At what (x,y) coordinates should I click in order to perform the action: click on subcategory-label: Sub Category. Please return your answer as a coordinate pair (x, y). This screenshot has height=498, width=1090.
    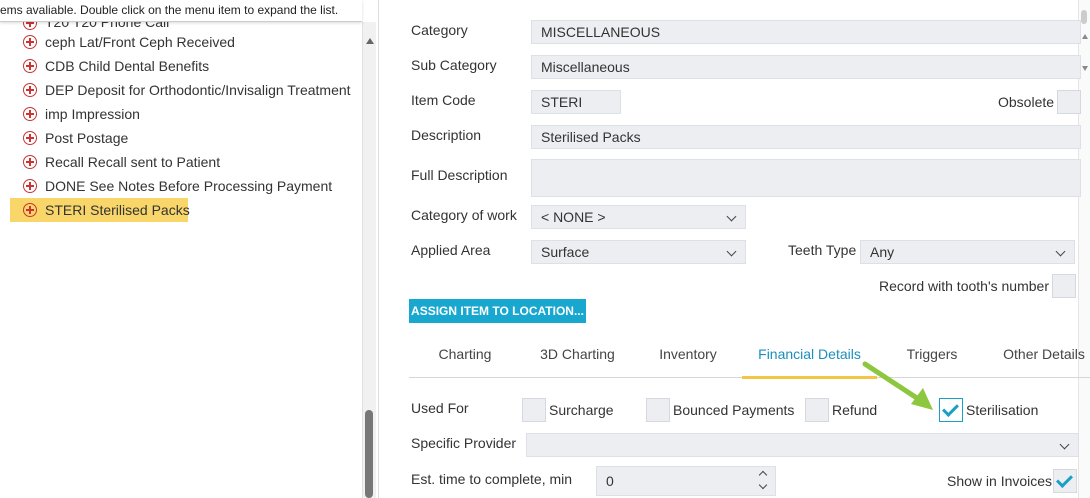
    Looking at the image, I should click on (454, 65).